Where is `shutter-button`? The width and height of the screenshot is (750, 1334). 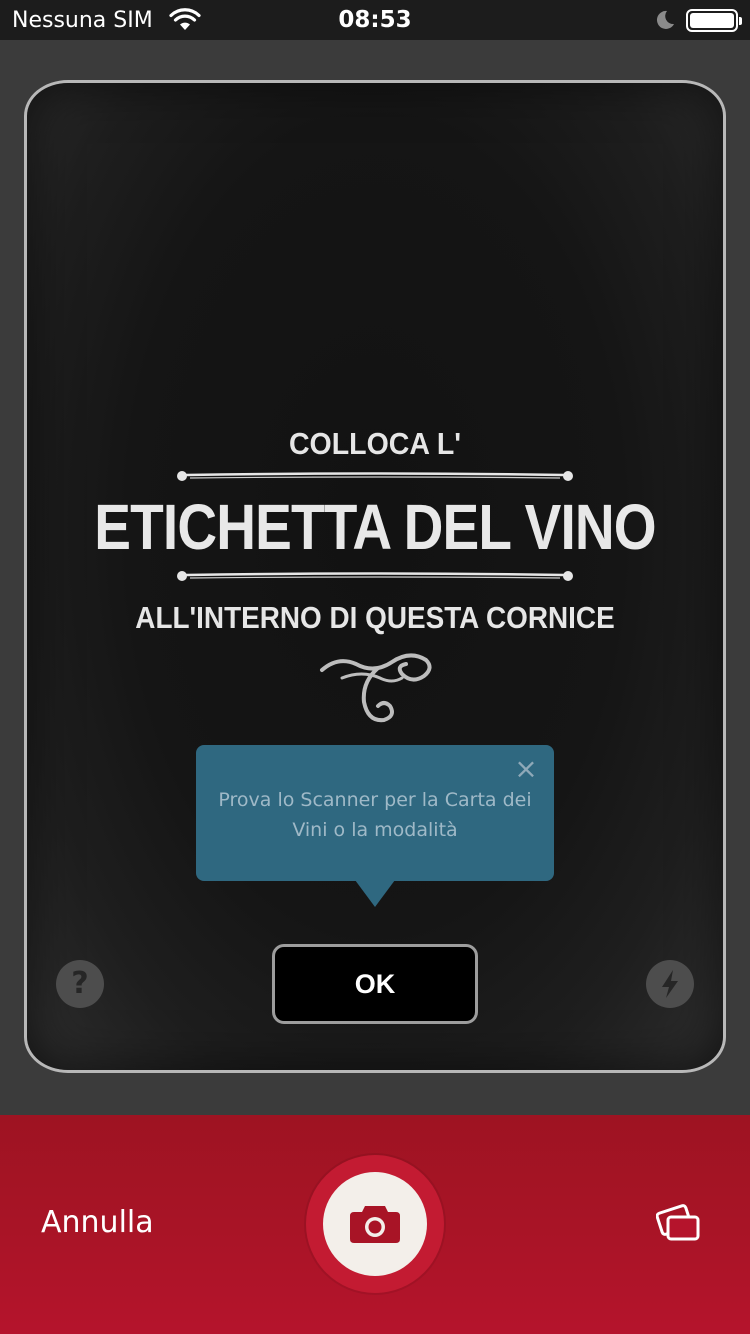 shutter-button is located at coordinates (375, 1224).